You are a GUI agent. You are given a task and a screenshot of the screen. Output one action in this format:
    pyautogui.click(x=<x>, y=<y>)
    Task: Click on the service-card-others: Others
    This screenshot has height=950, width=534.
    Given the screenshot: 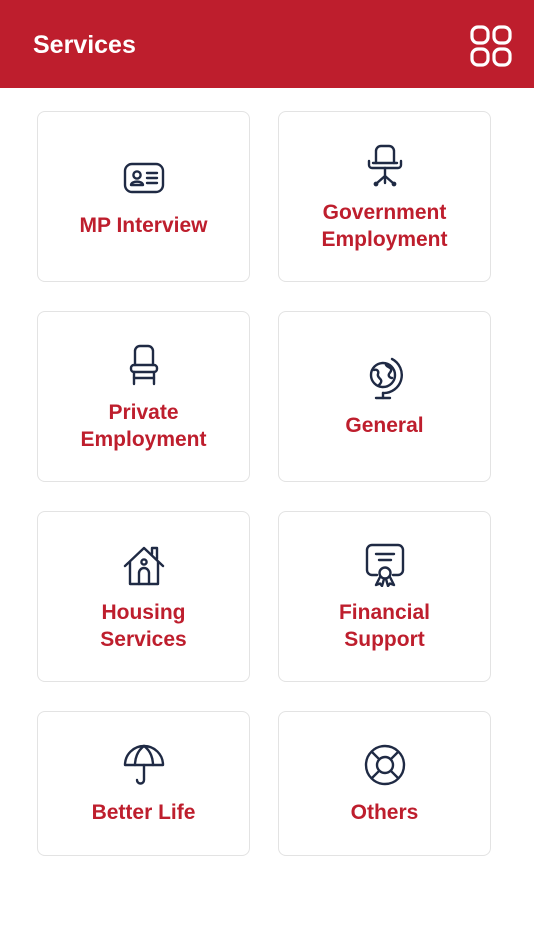 What is the action you would take?
    pyautogui.click(x=384, y=783)
    